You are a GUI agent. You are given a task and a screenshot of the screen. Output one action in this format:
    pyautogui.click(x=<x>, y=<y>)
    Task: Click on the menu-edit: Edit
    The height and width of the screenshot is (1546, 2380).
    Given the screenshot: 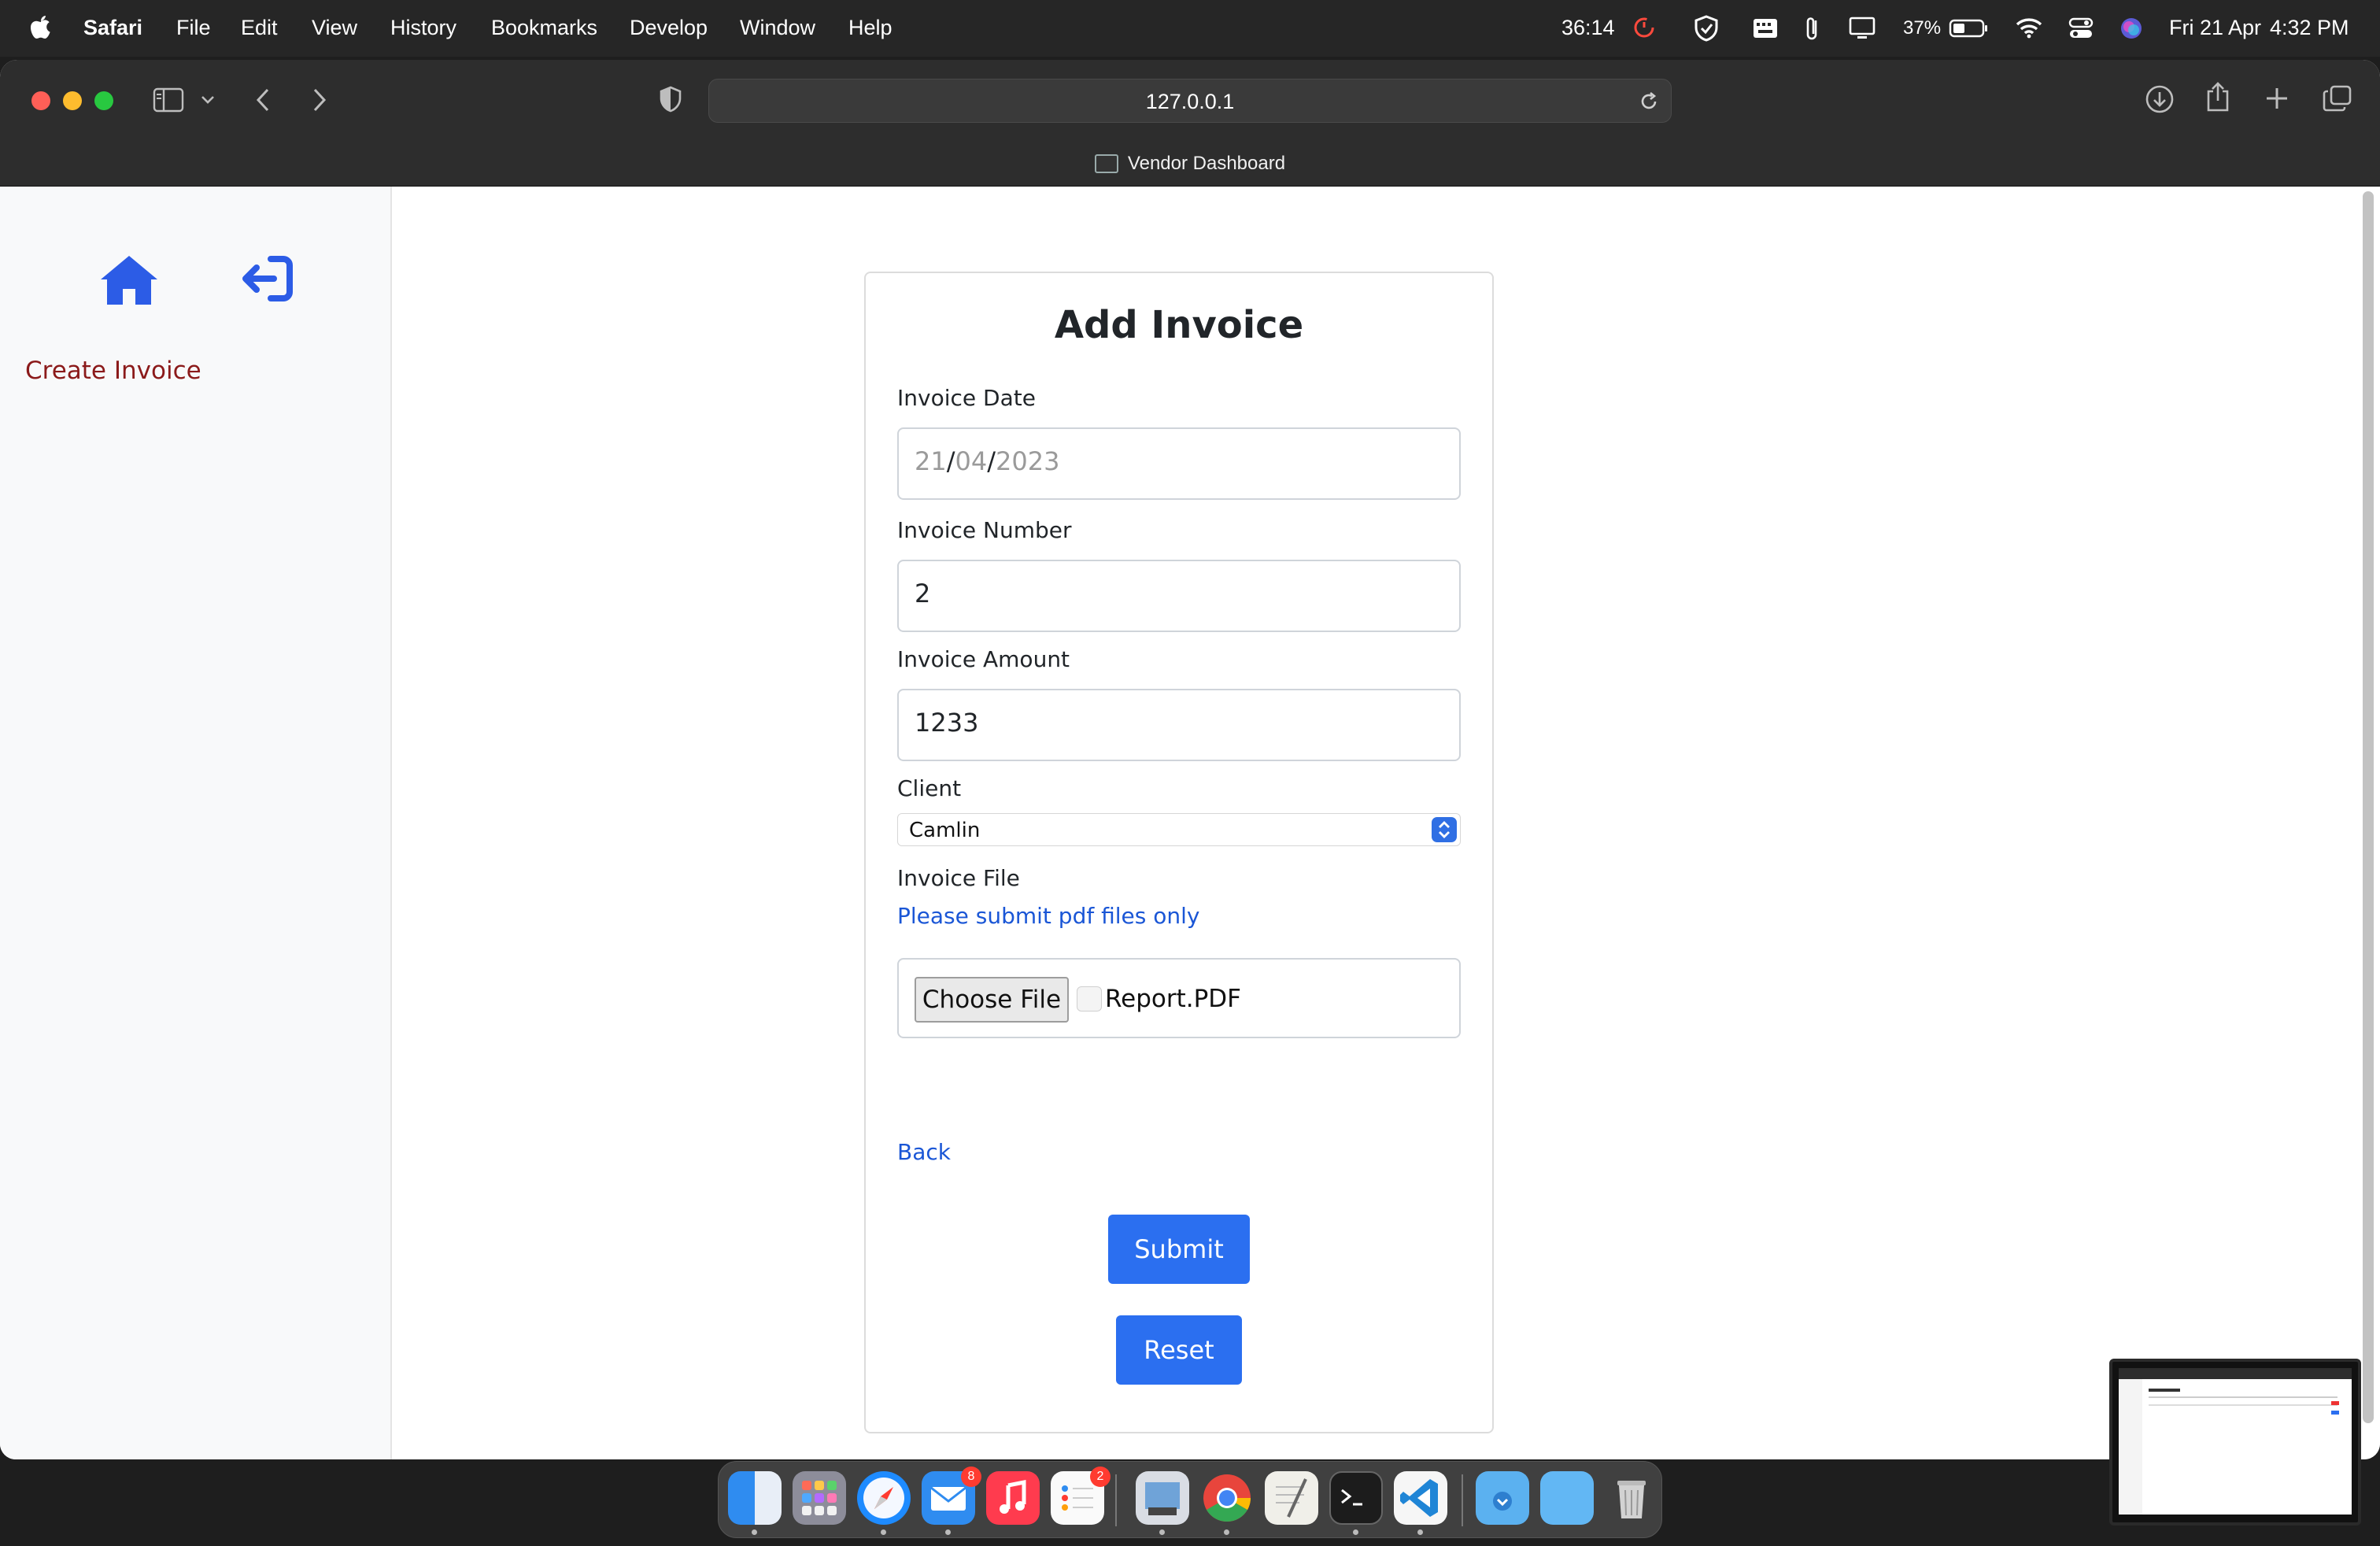 What is the action you would take?
    pyautogui.click(x=259, y=28)
    